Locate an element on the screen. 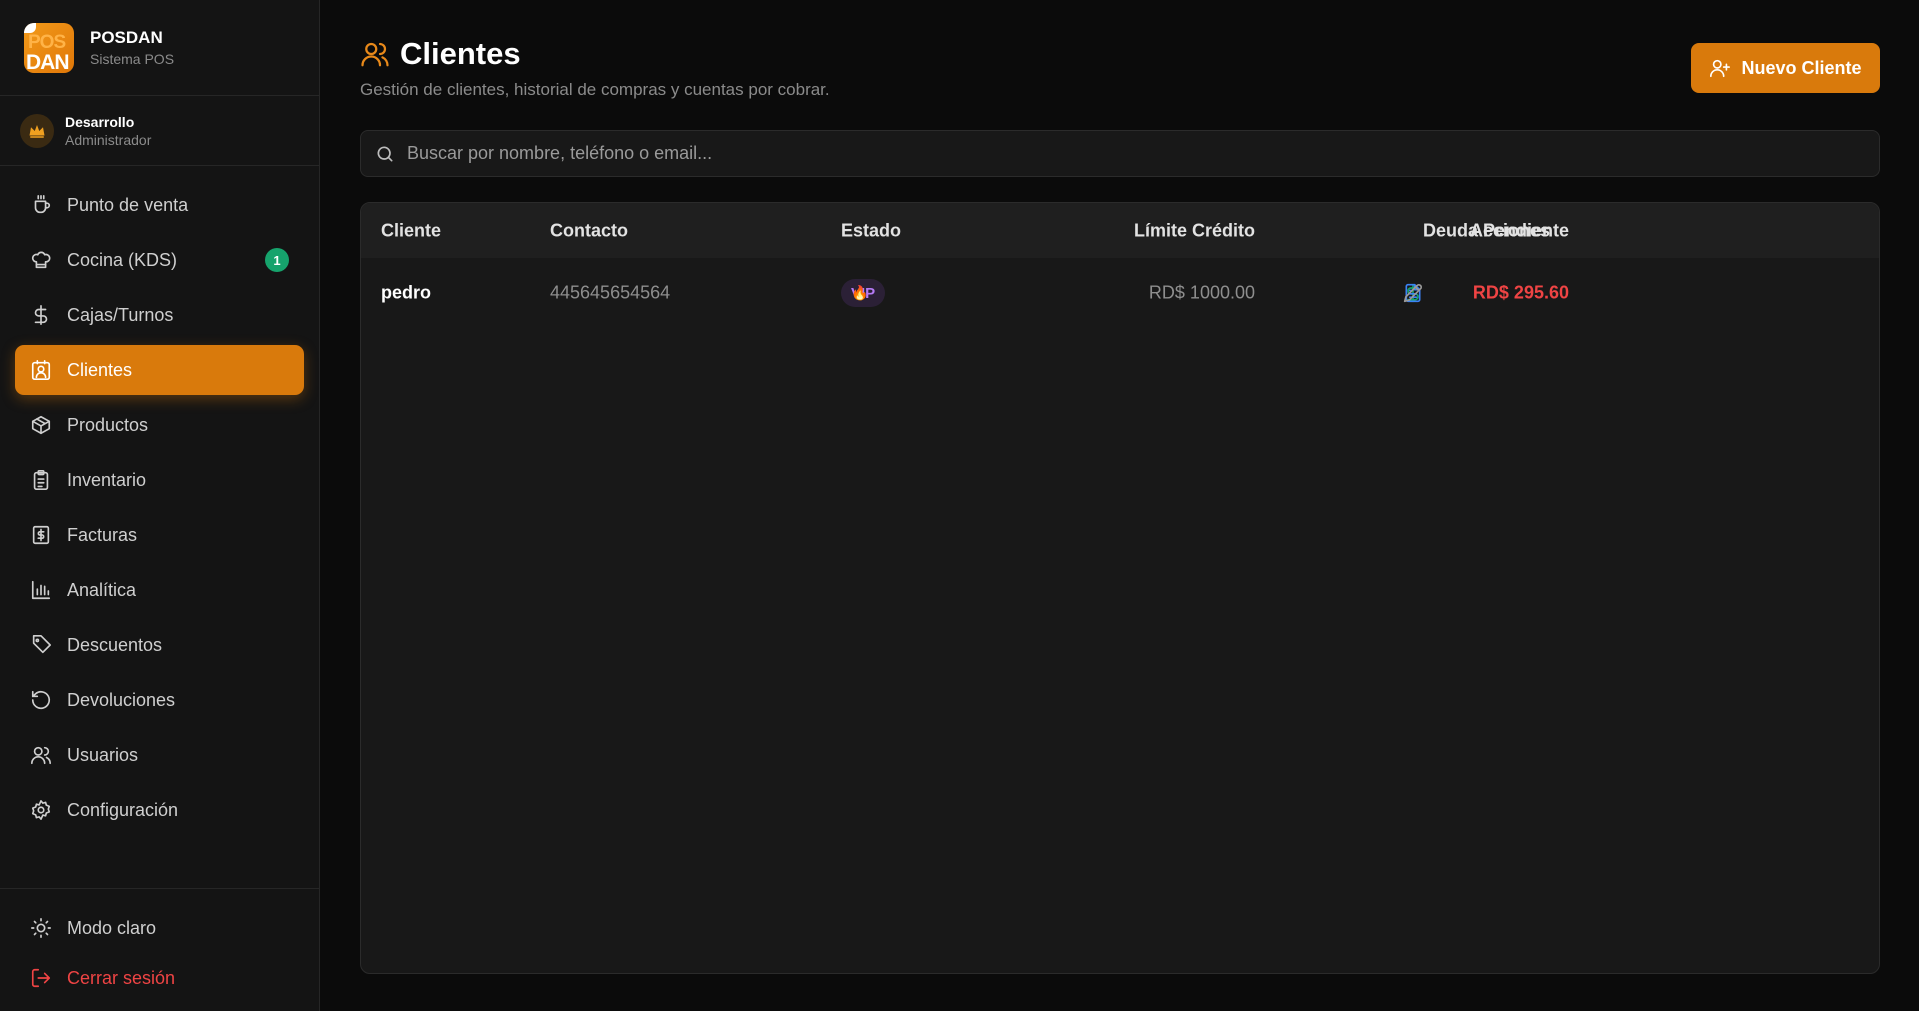 Image resolution: width=1919 pixels, height=1011 pixels. sidebar-item-label: Analítica is located at coordinates (102, 589).